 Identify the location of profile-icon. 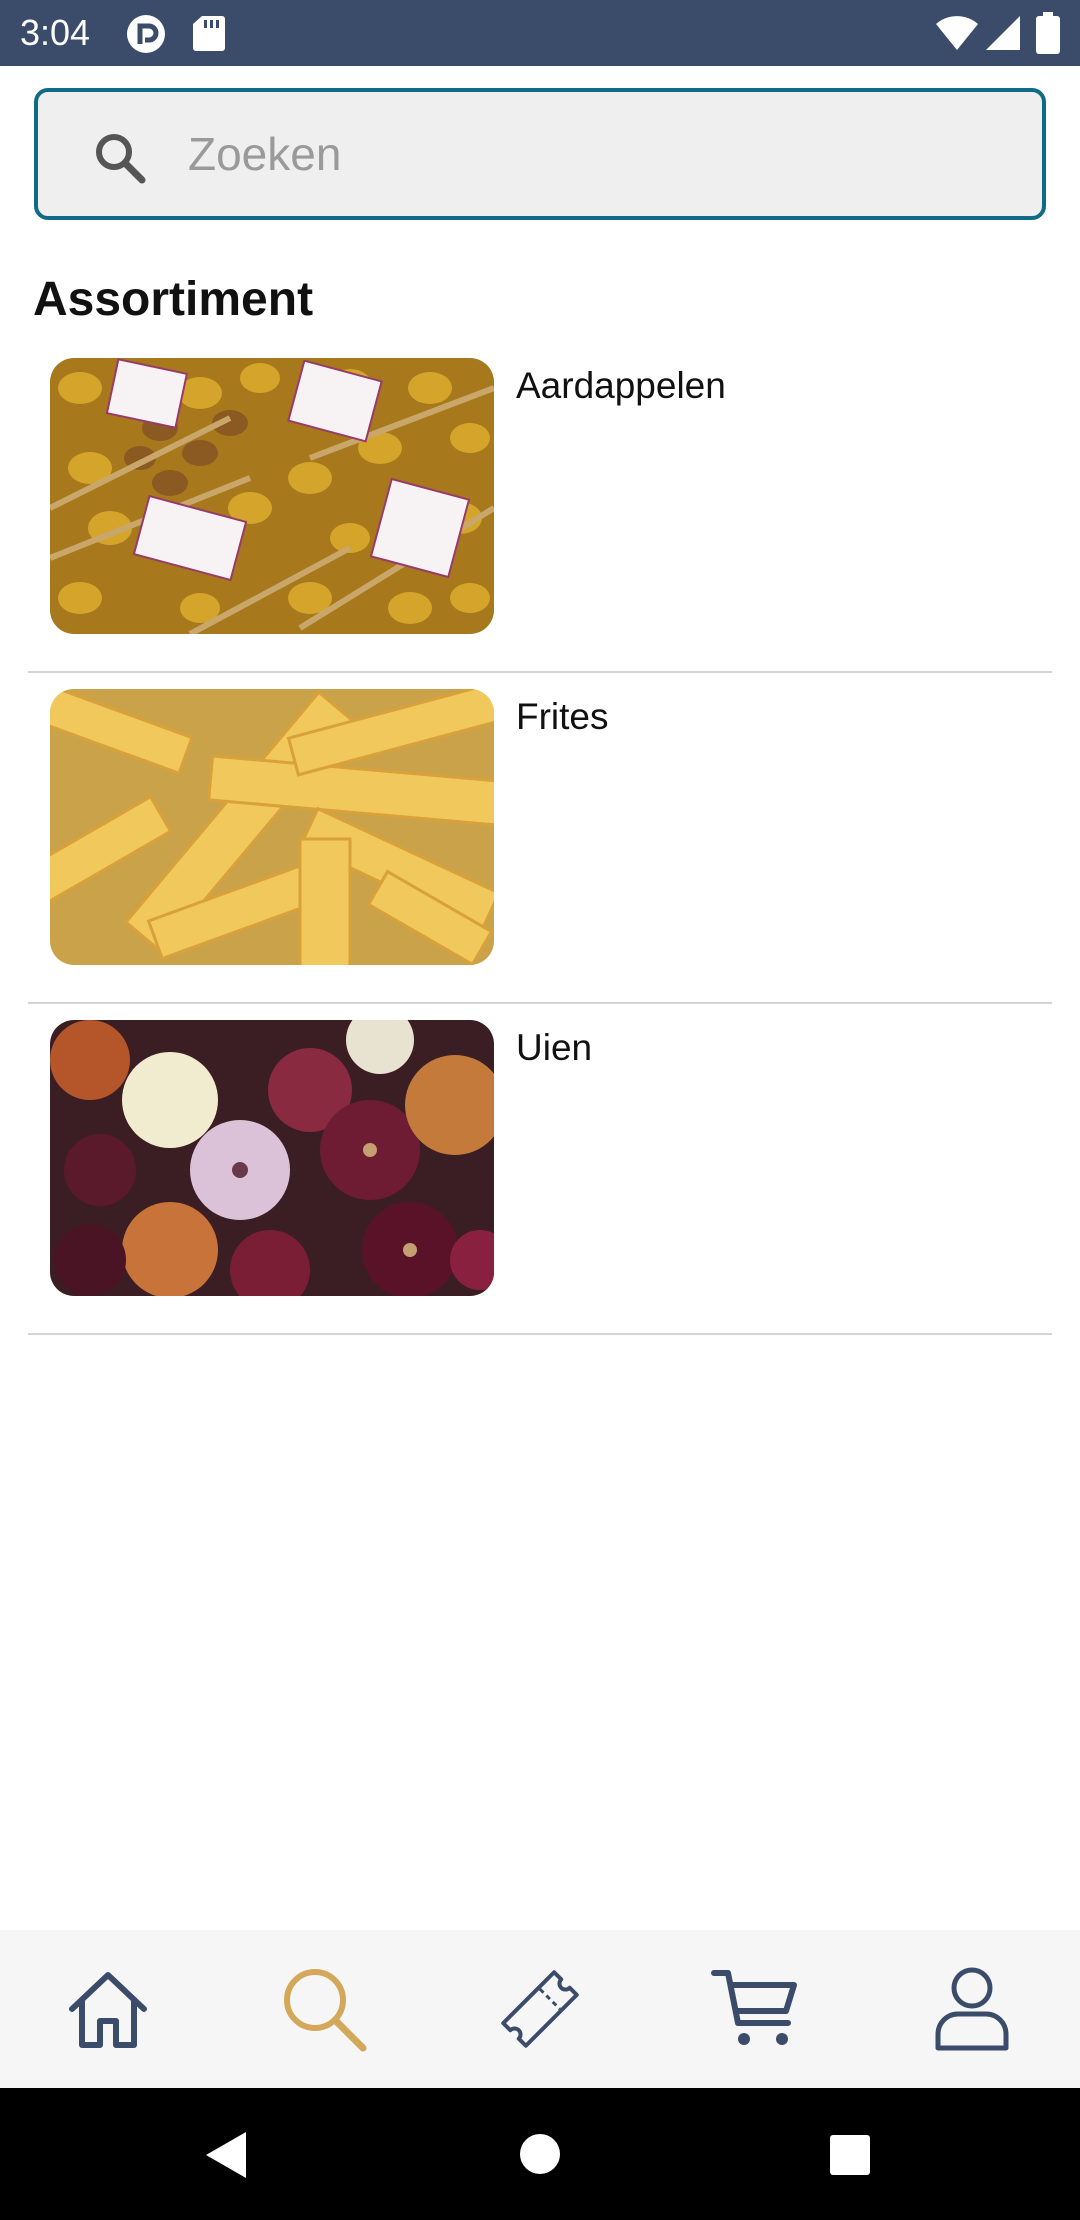
(972, 2009).